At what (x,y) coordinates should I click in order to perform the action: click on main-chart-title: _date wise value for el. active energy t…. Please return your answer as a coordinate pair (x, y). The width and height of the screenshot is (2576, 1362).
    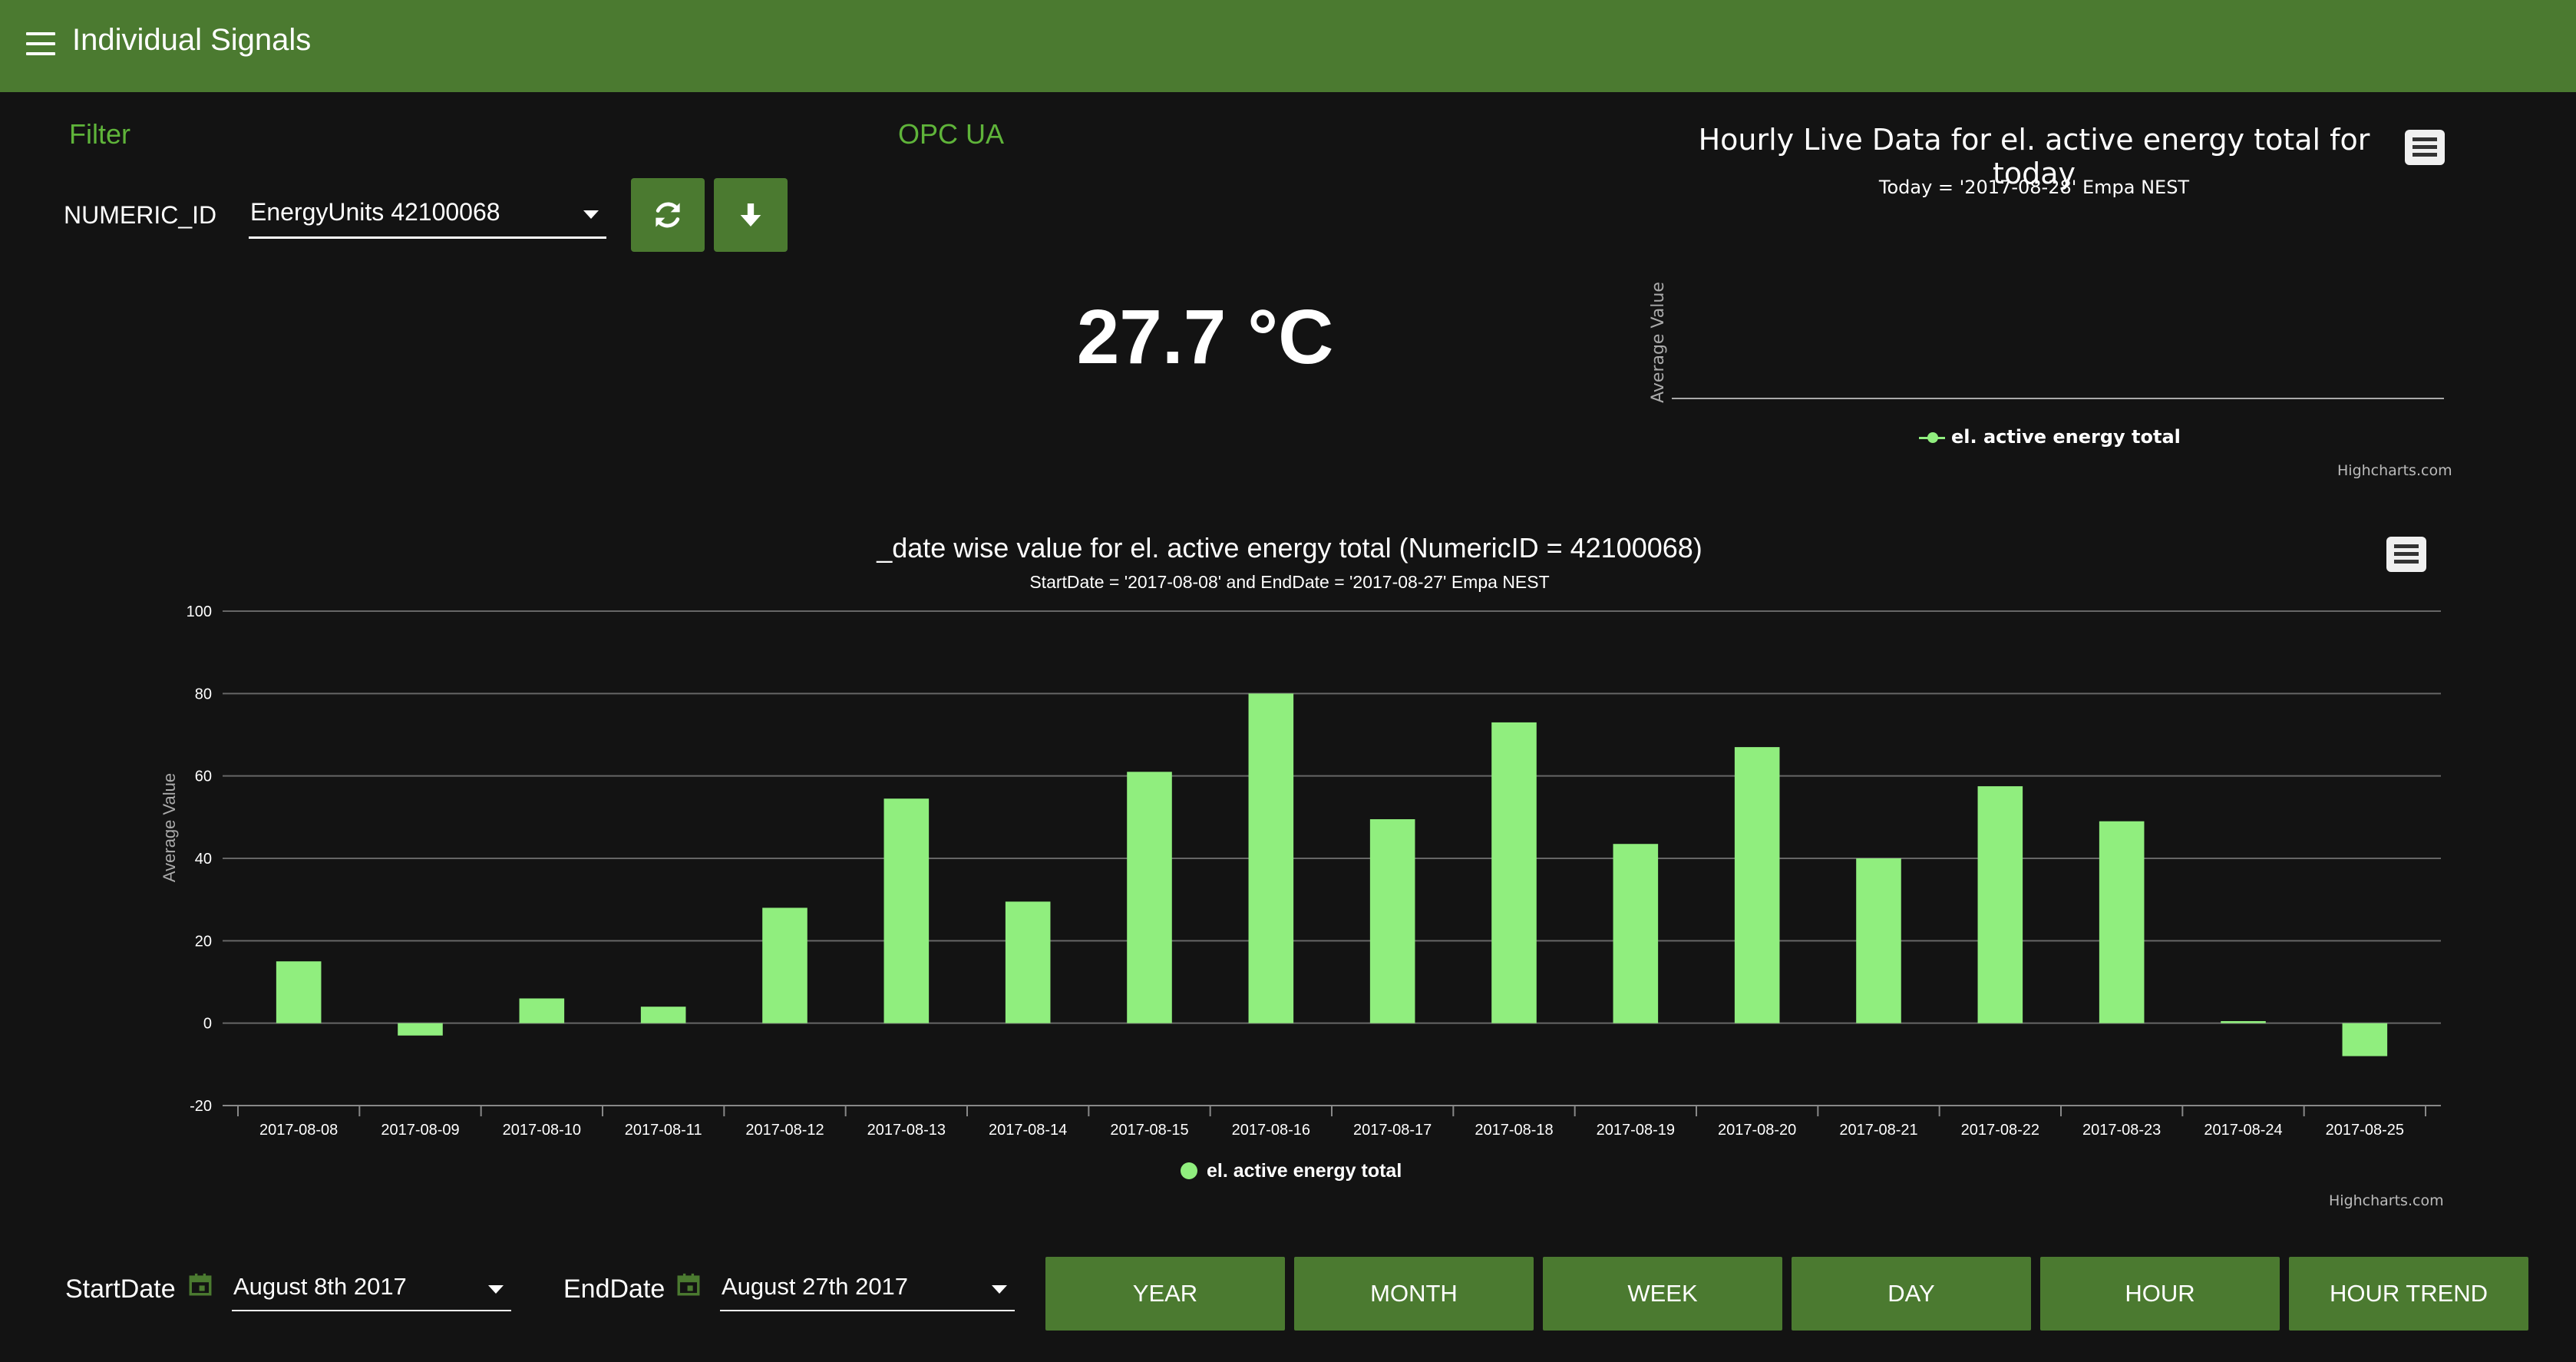
    Looking at the image, I should click on (1289, 548).